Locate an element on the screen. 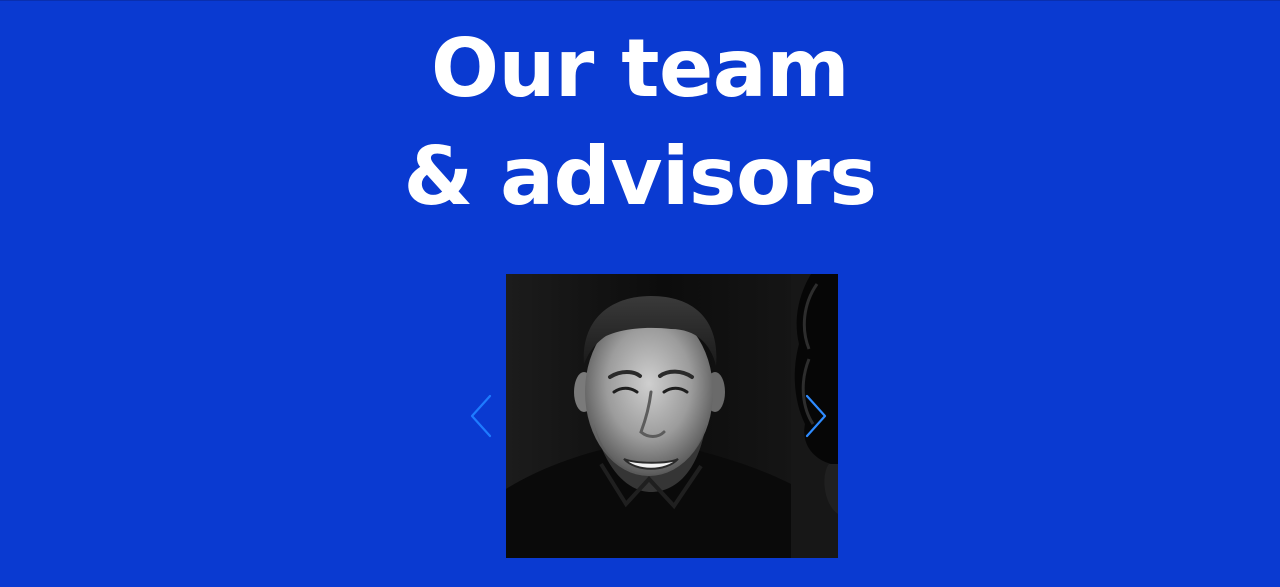 Image resolution: width=1280 pixels, height=587 pixels. team-carousel is located at coordinates (672, 416).